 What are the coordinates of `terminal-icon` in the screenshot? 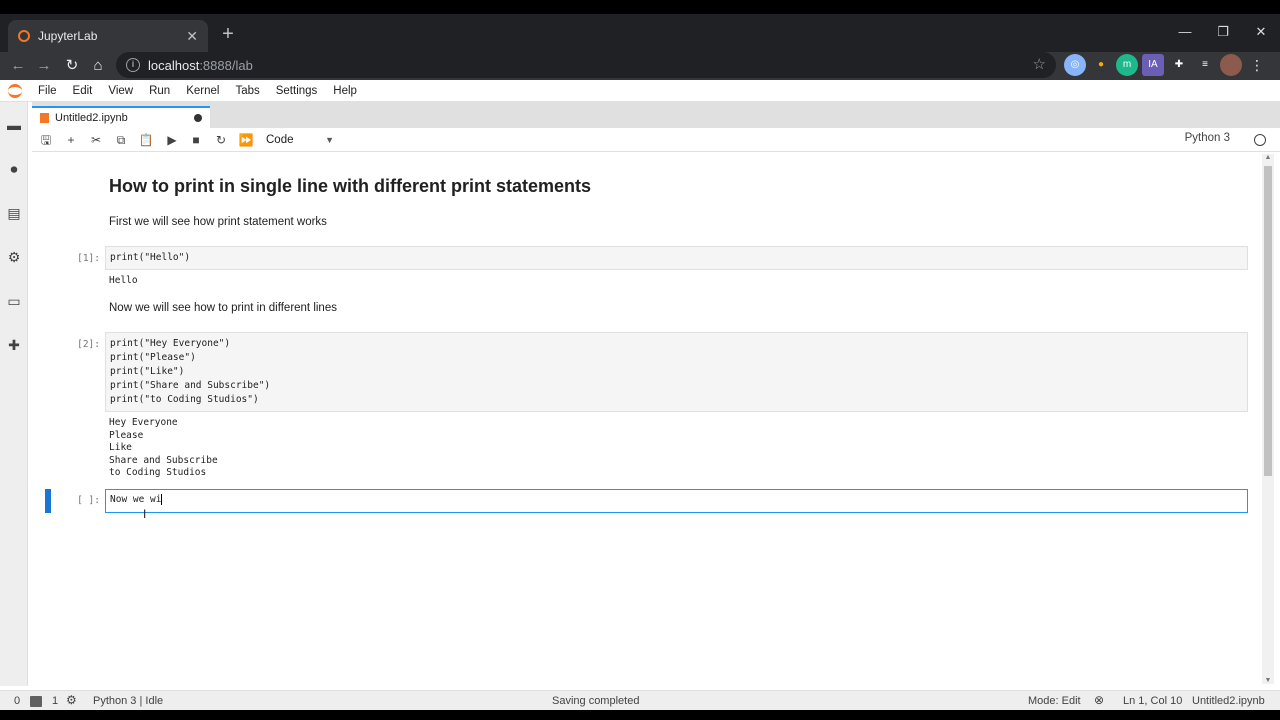 It's located at (36, 701).